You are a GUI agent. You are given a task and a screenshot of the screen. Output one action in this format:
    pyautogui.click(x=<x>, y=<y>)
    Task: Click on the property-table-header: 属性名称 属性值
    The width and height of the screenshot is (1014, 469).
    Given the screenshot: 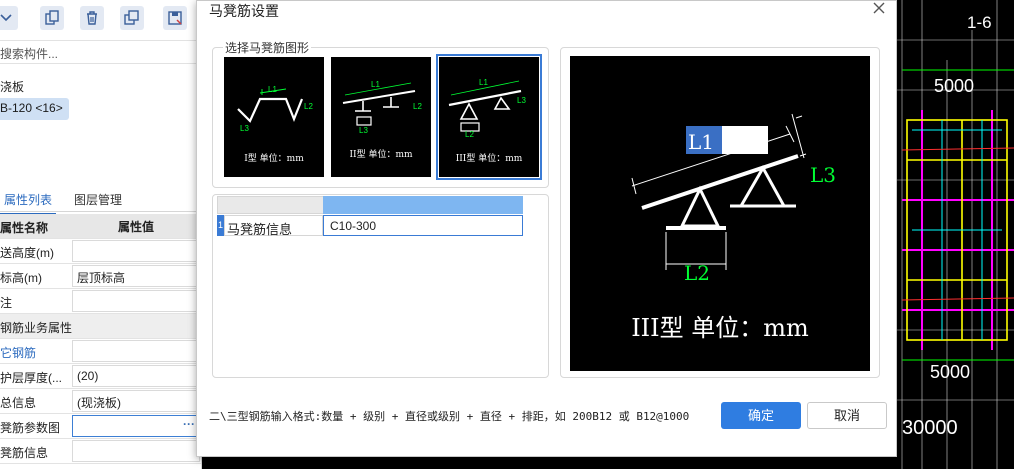 What is the action you would take?
    pyautogui.click(x=100, y=226)
    